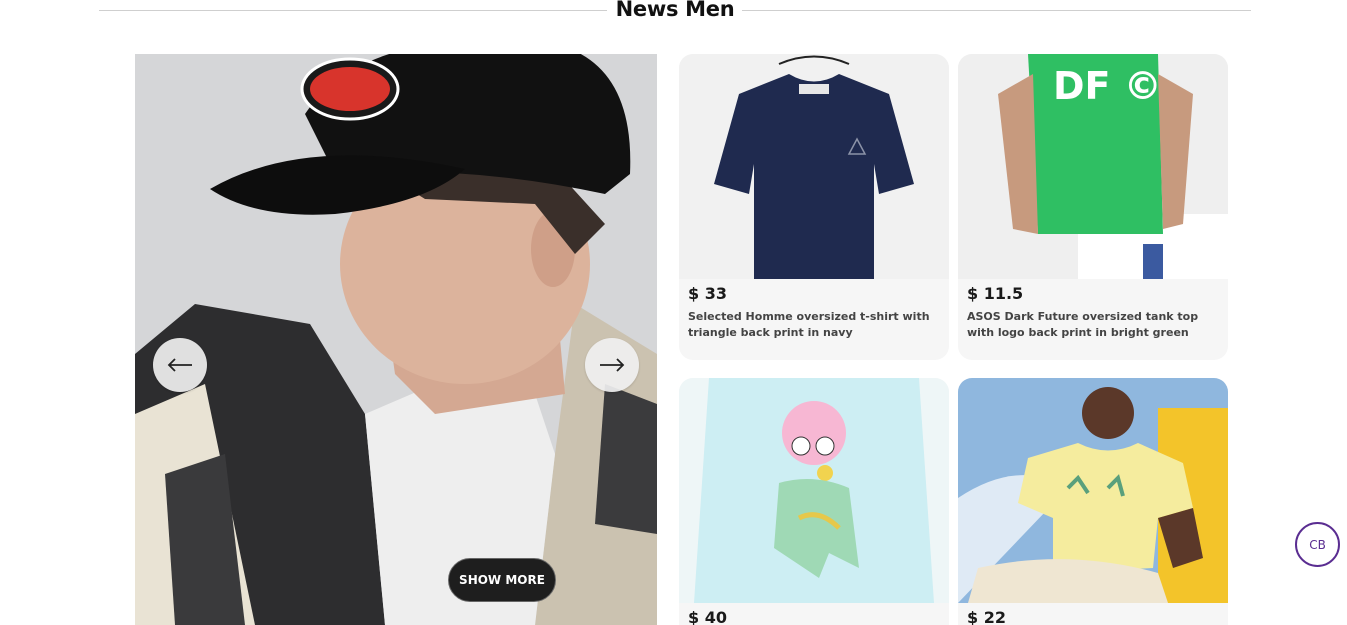 The image size is (1347, 625). Describe the element at coordinates (707, 293) in the screenshot. I see `product-price: $ 33` at that location.